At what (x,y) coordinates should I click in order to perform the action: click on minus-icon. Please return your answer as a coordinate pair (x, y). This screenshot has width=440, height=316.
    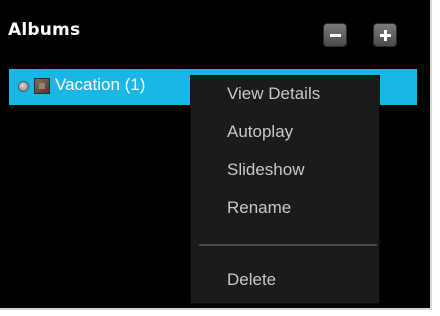
    Looking at the image, I should click on (335, 35).